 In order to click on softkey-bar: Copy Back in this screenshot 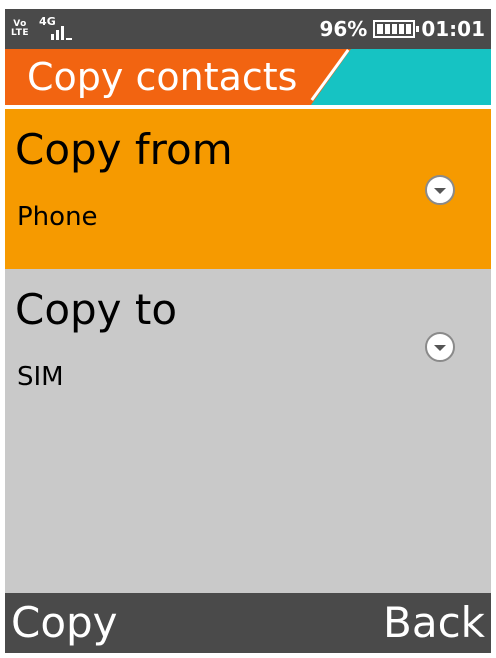, I will do `click(248, 623)`.